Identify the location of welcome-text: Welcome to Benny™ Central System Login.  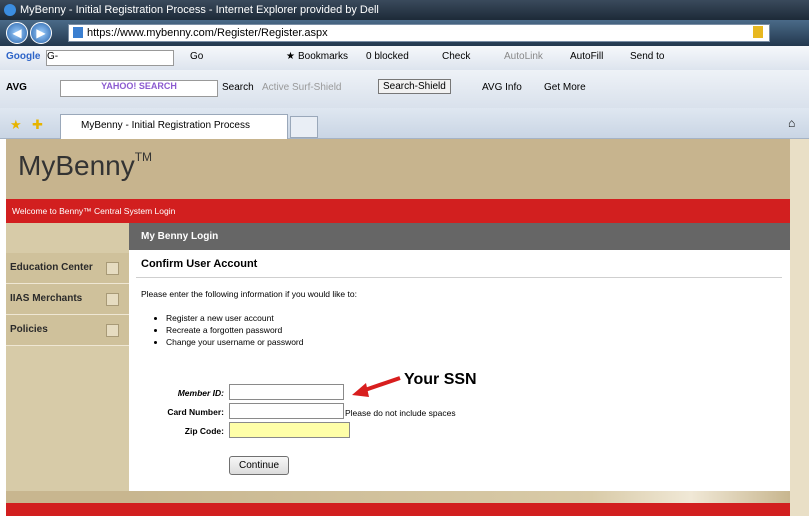
(94, 211).